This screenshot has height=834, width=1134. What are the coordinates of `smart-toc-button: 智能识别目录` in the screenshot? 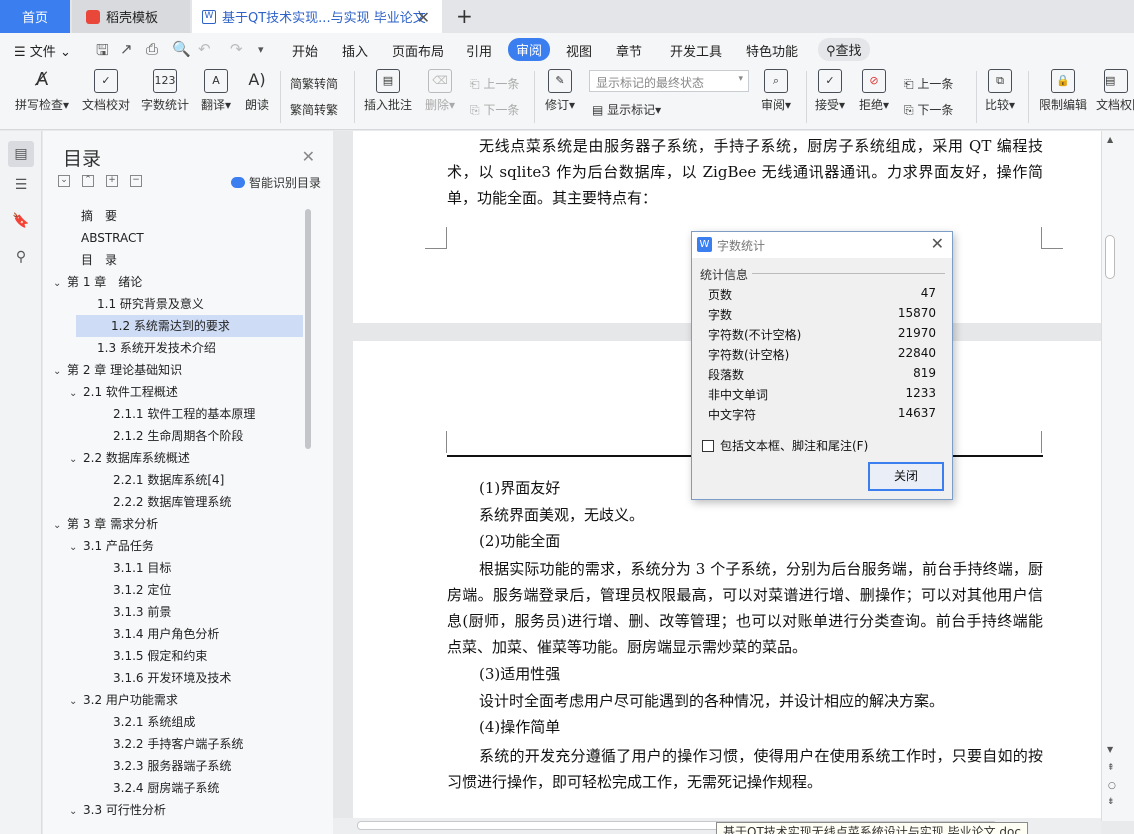 It's located at (275, 182).